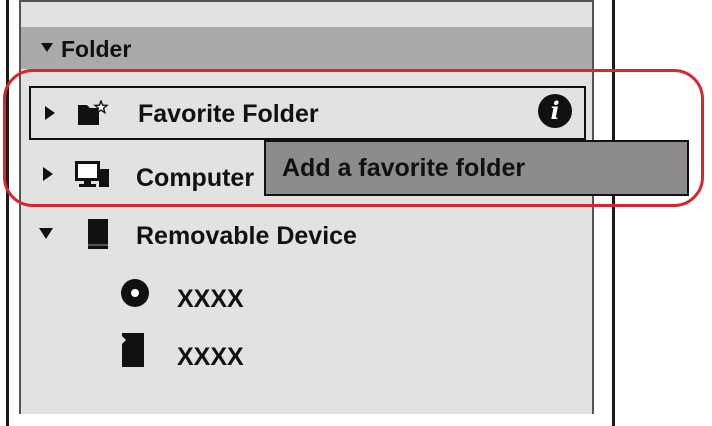  What do you see at coordinates (306, 355) in the screenshot?
I see `tree-item-device-sd-card: XXXX` at bounding box center [306, 355].